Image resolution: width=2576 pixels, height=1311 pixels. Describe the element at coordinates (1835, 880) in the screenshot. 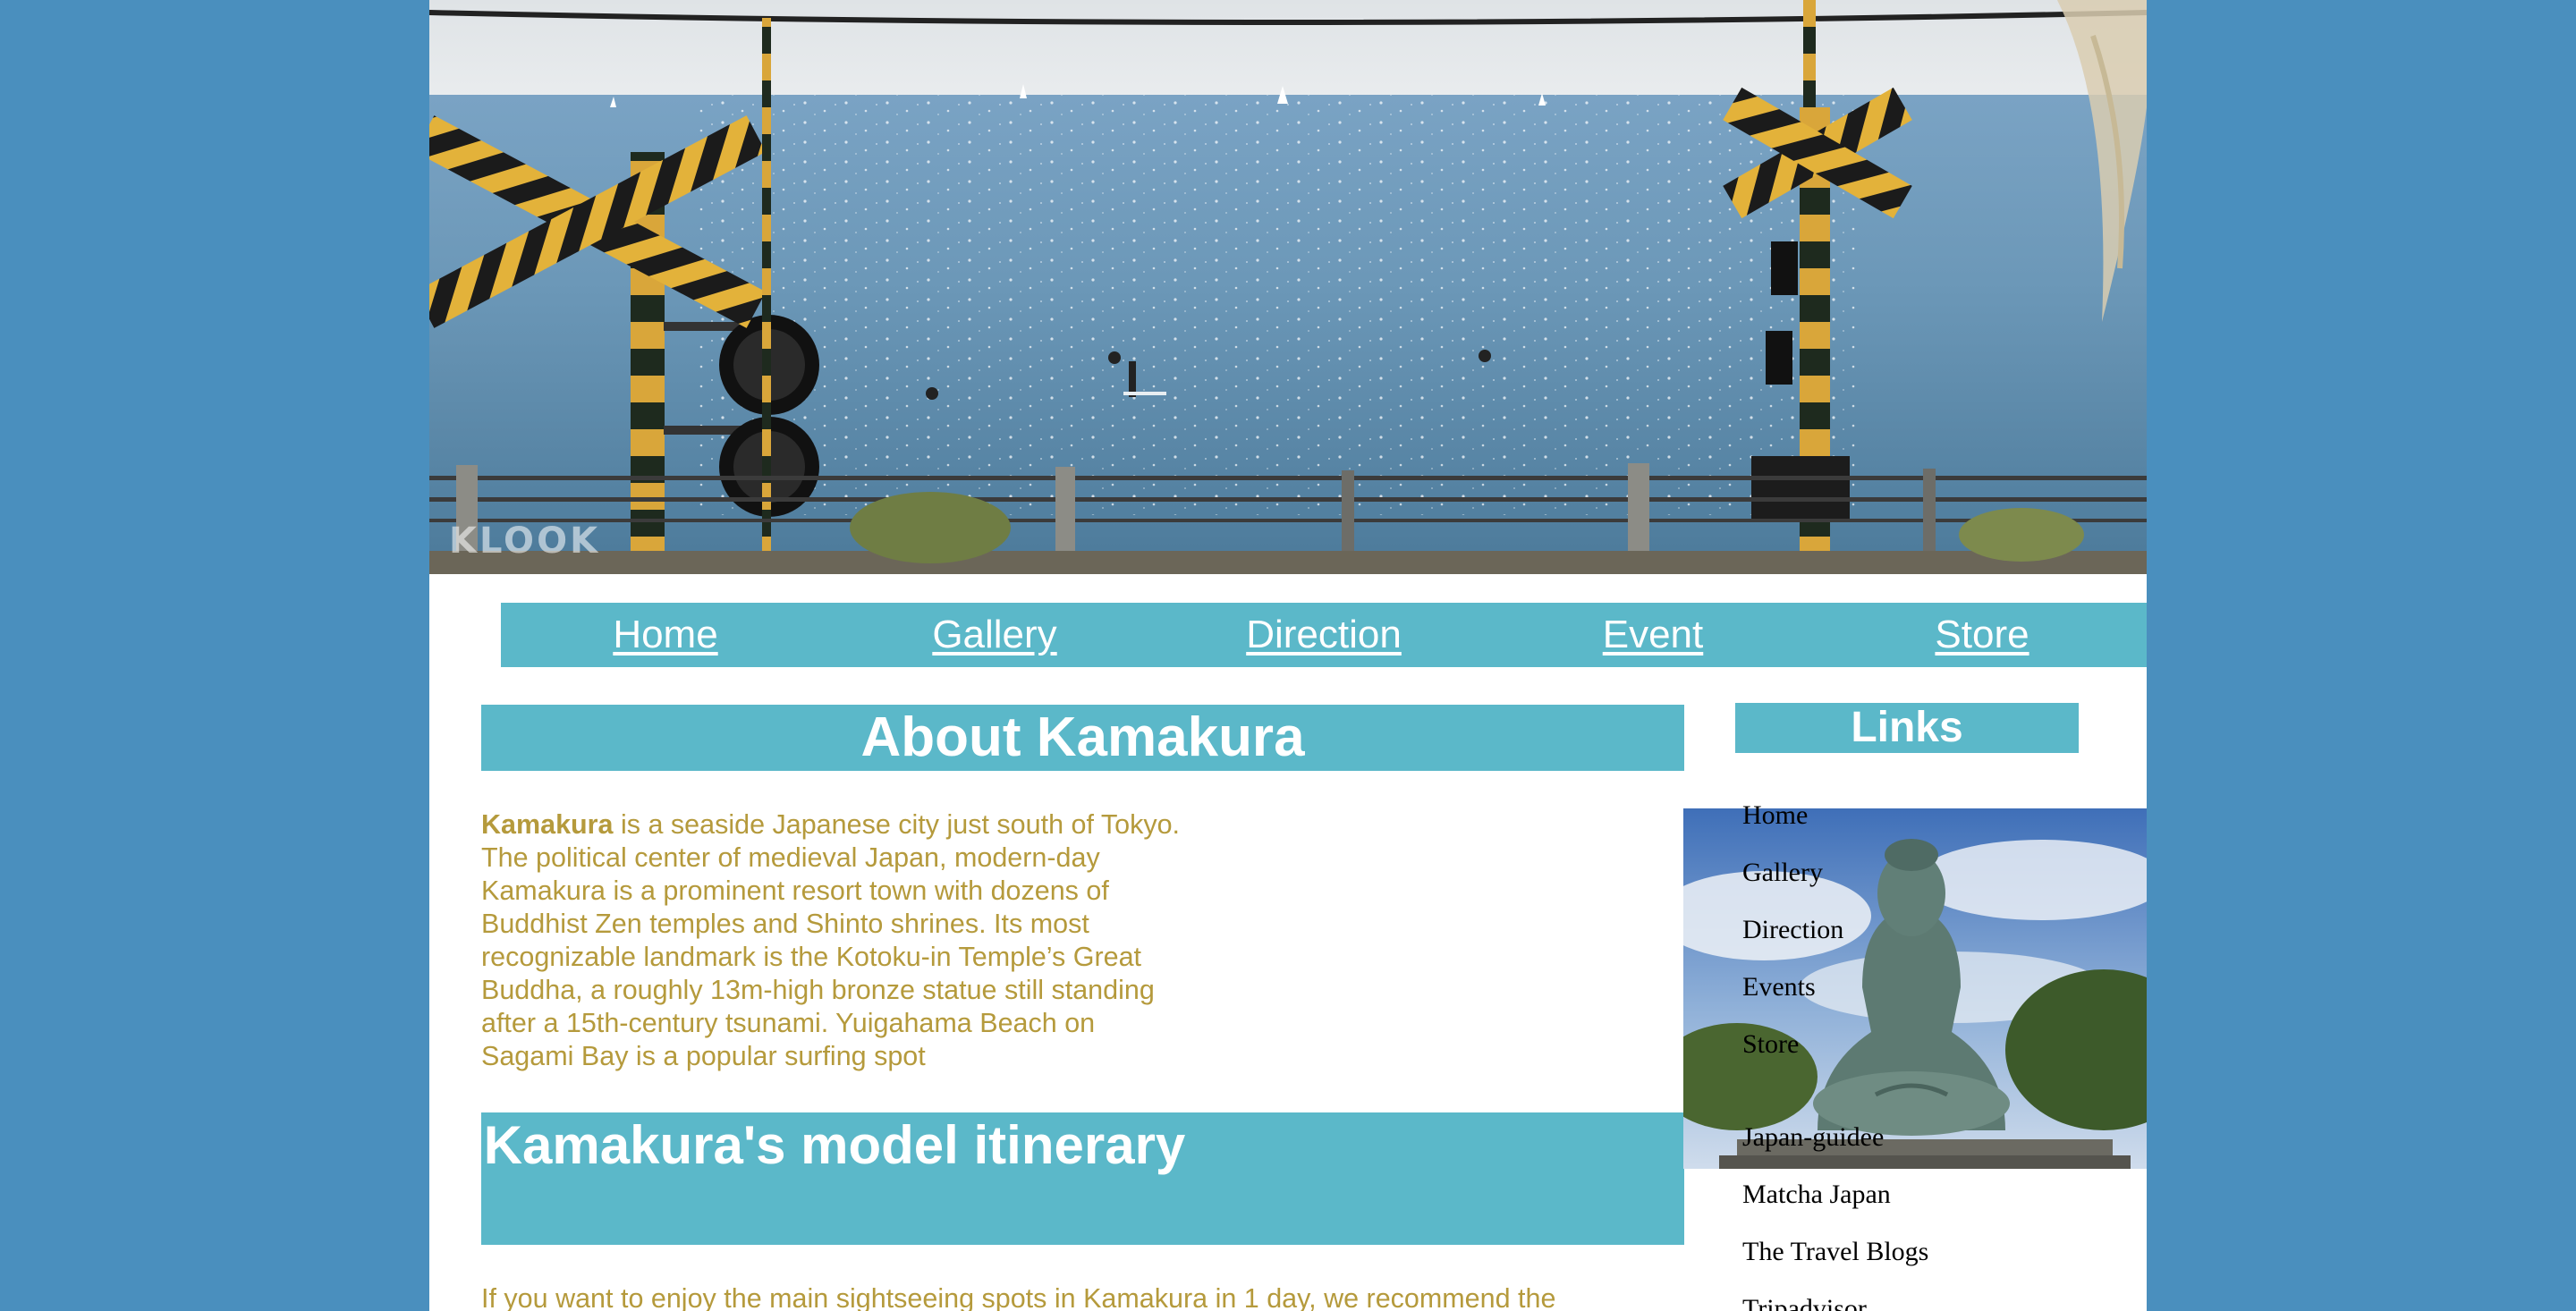

I see `sidebar-link-gallery: Gallery` at that location.